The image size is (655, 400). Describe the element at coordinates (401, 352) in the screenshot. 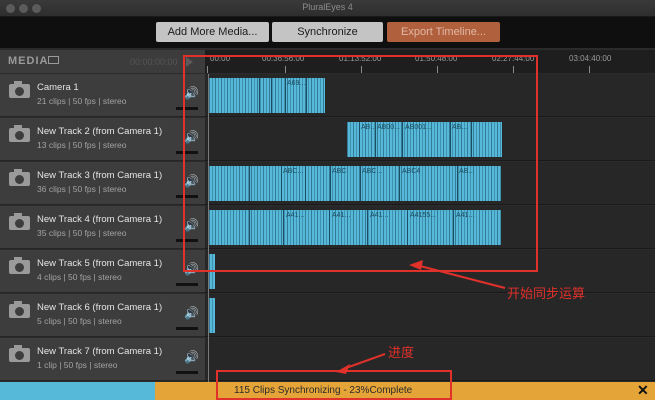

I see `annotation-progress-note: 进度` at that location.